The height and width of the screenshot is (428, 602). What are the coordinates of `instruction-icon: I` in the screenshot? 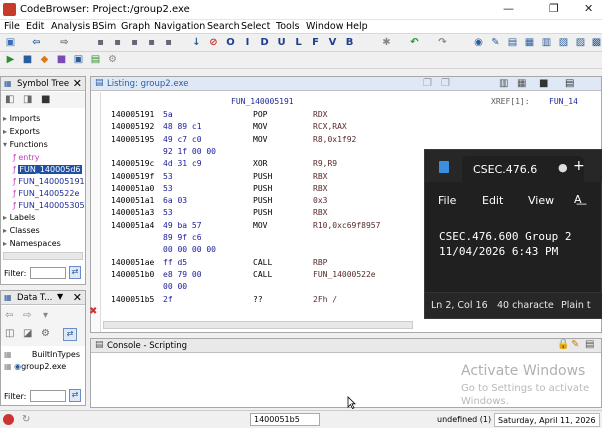 It's located at (247, 43).